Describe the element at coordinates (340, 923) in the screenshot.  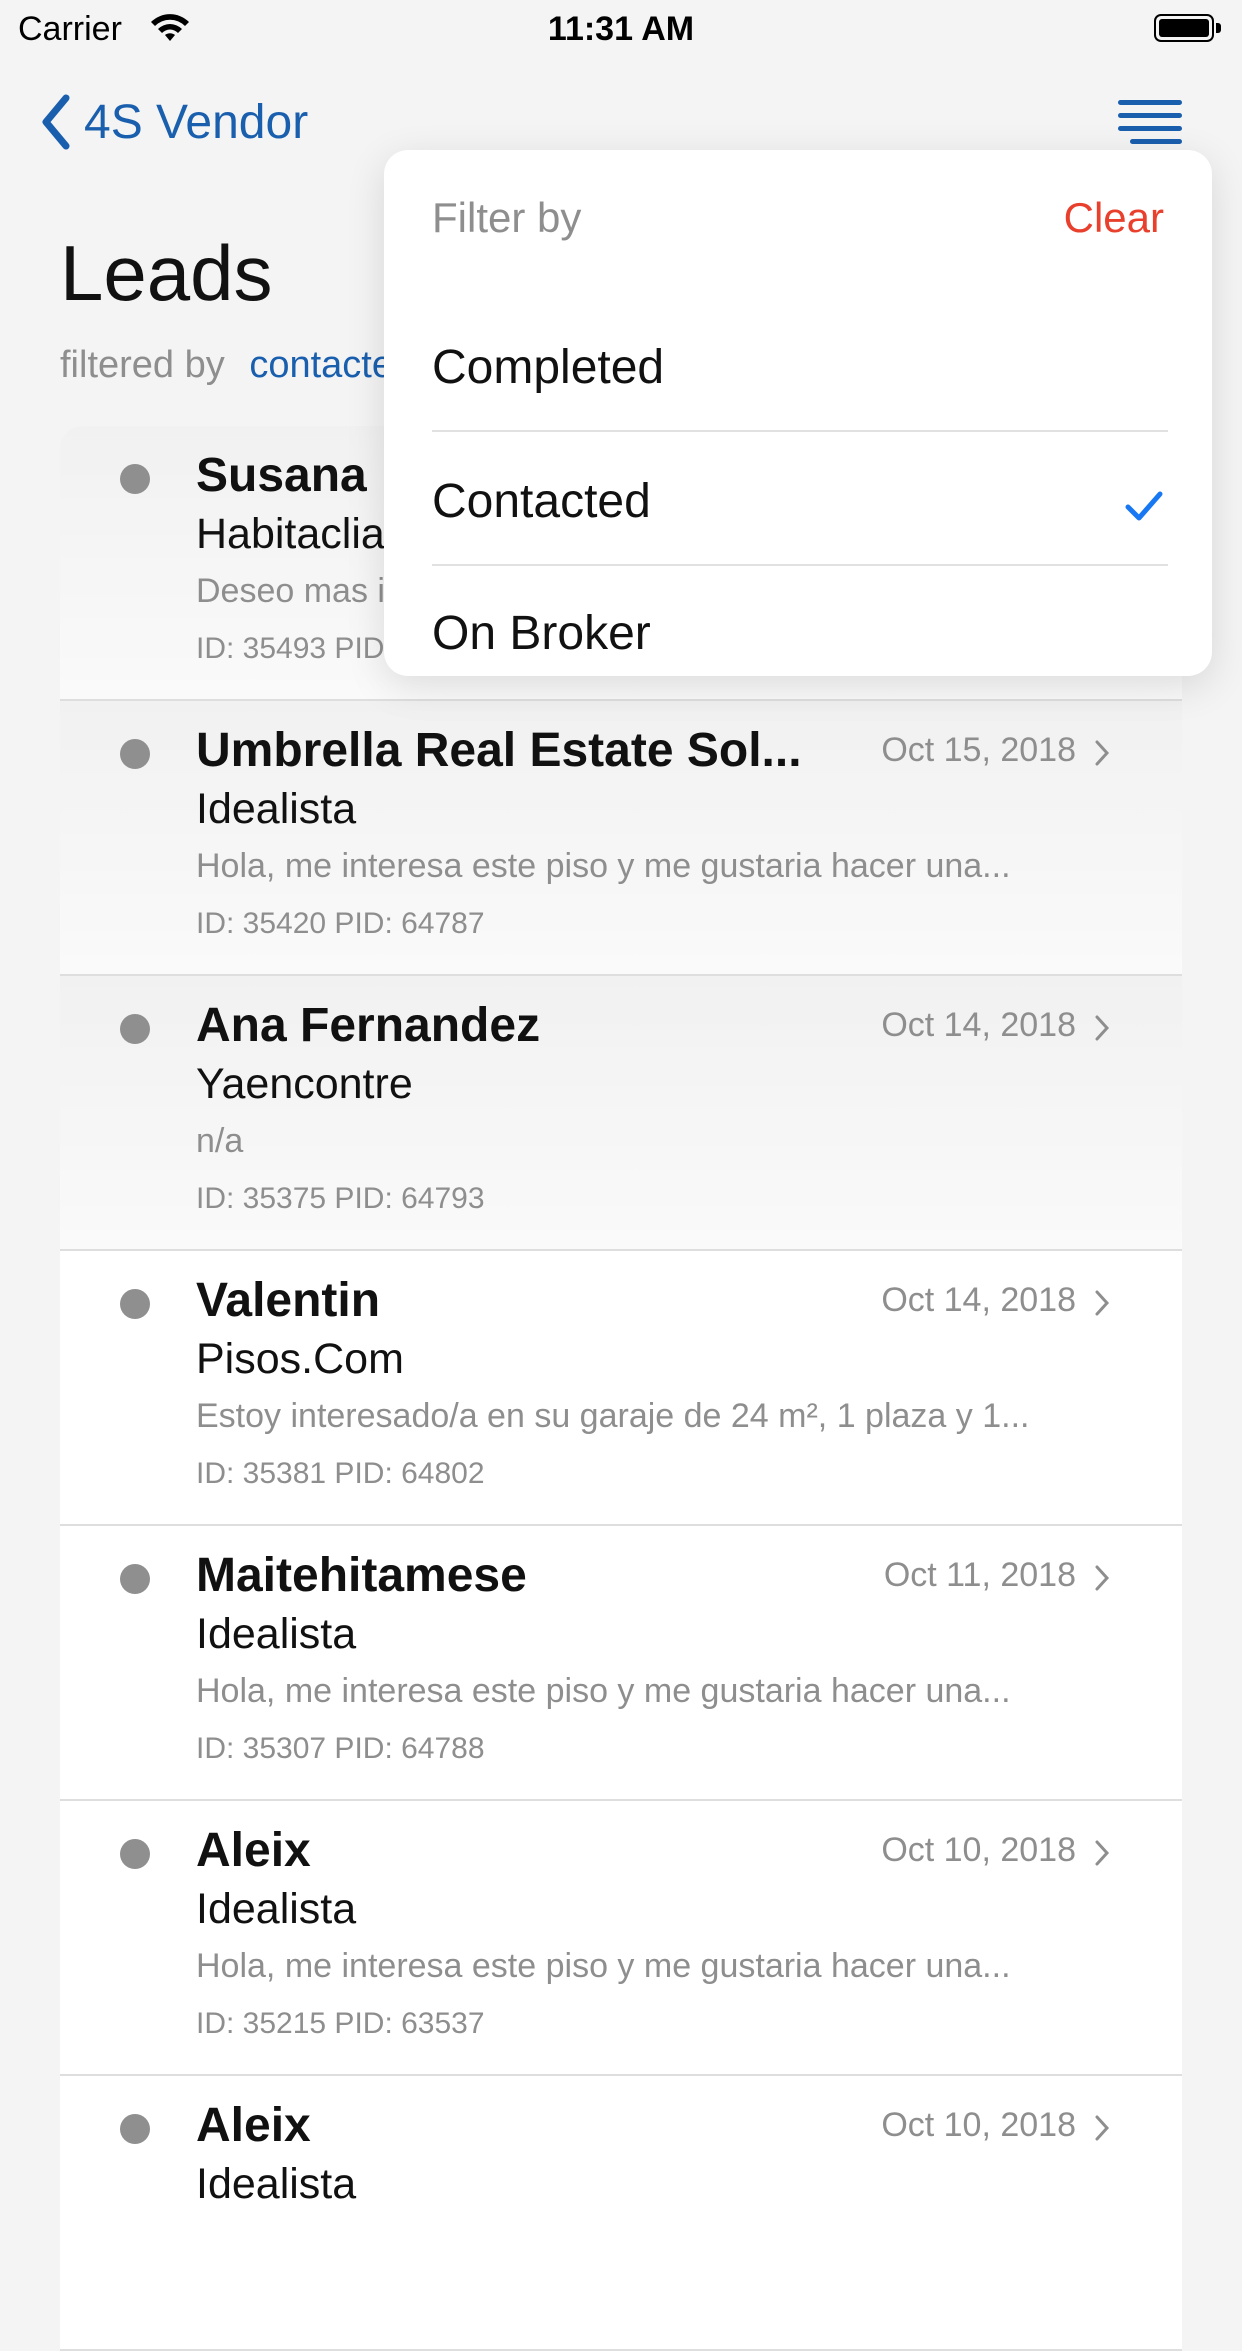
I see `lead-ids: ID: 35420 PID: 64787` at that location.